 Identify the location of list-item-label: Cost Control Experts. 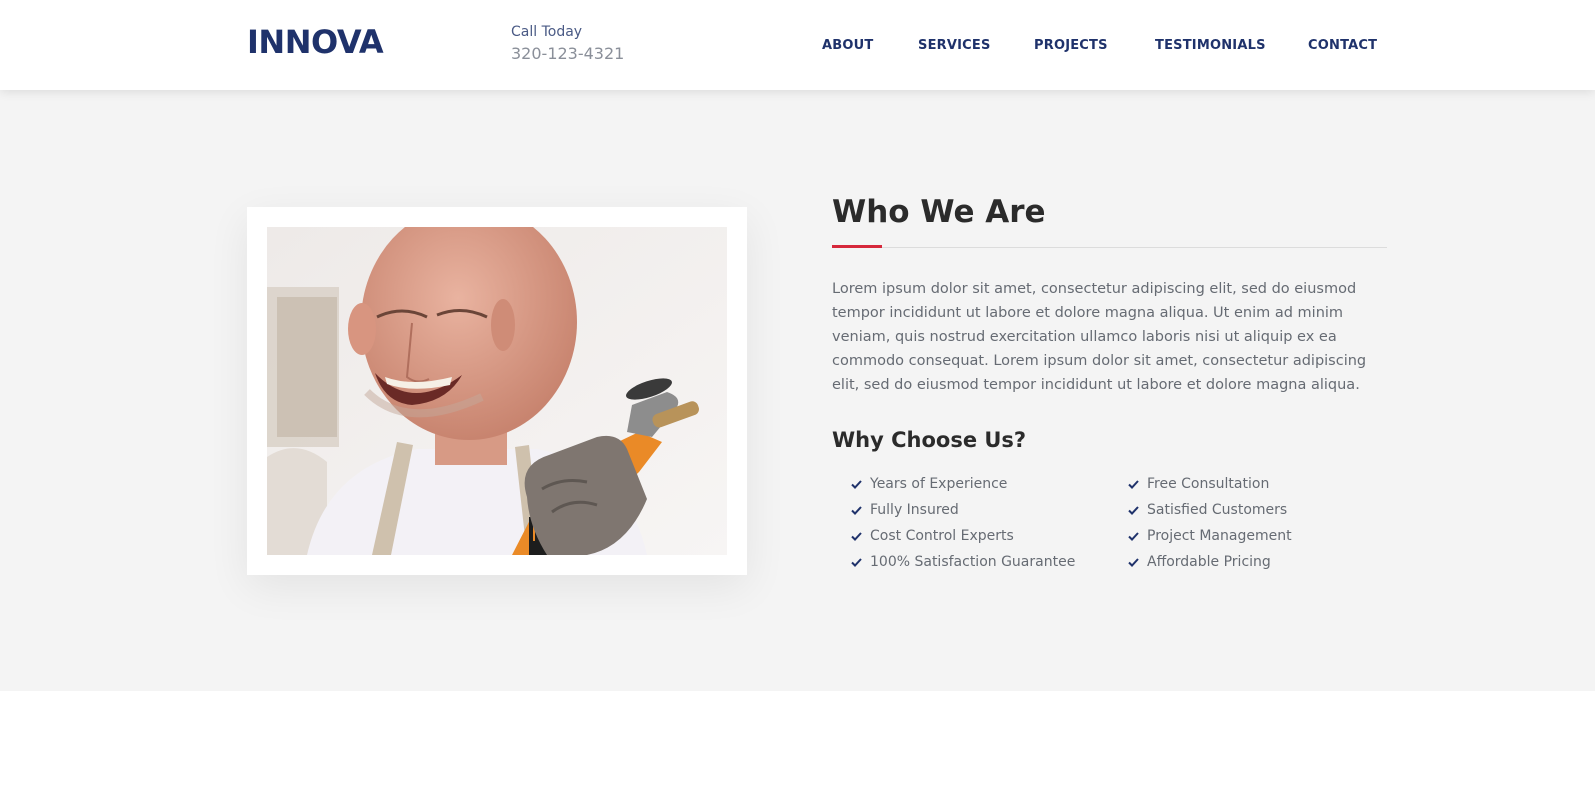
(942, 536).